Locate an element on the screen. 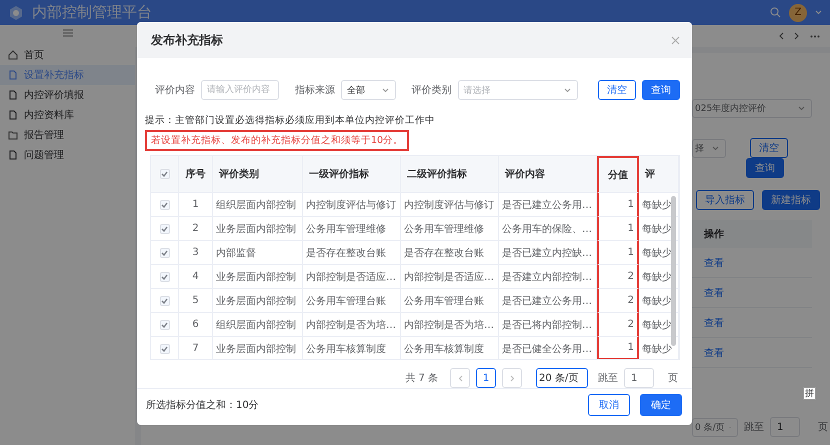  close-icon is located at coordinates (675, 40).